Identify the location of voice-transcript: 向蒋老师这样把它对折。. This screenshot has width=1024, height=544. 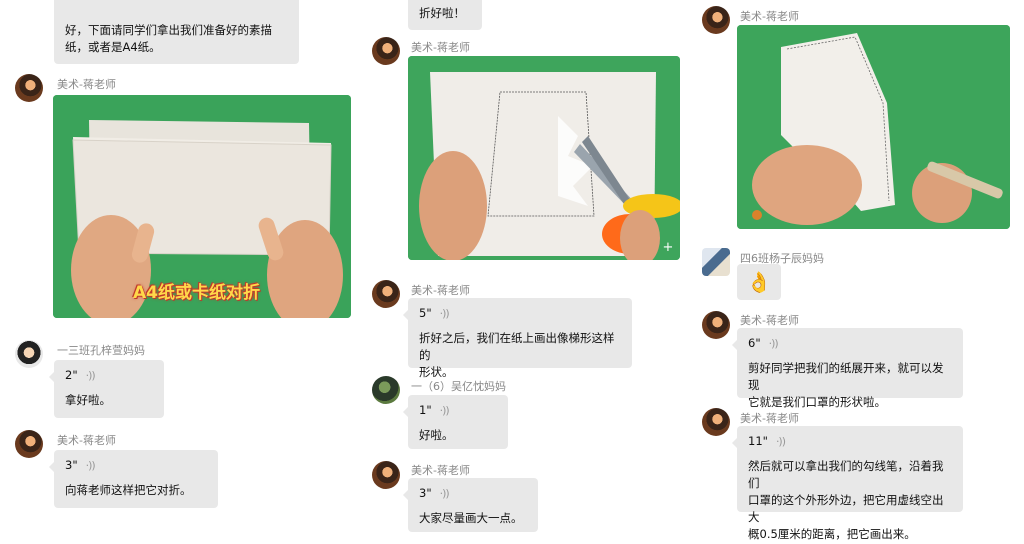
(128, 490).